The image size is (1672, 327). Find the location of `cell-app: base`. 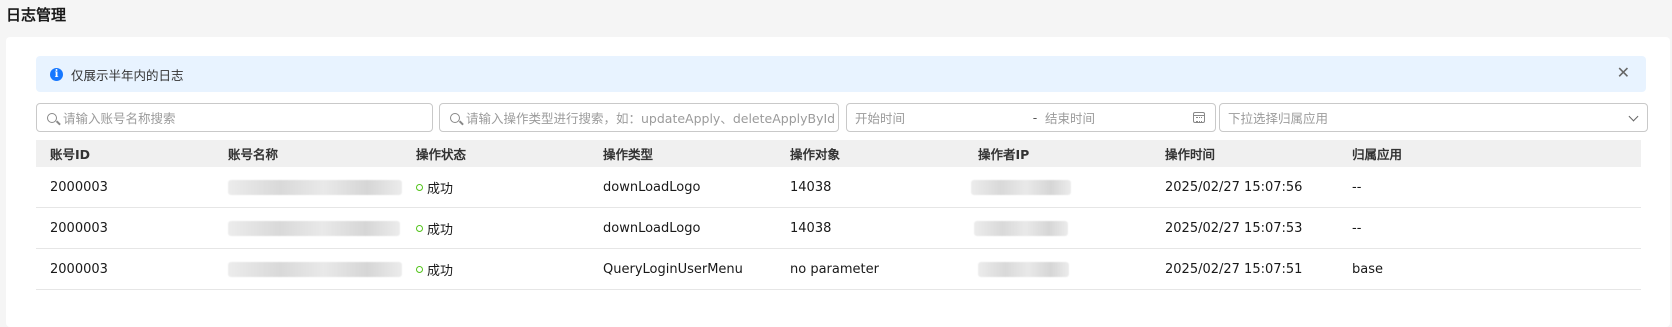

cell-app: base is located at coordinates (1367, 269).